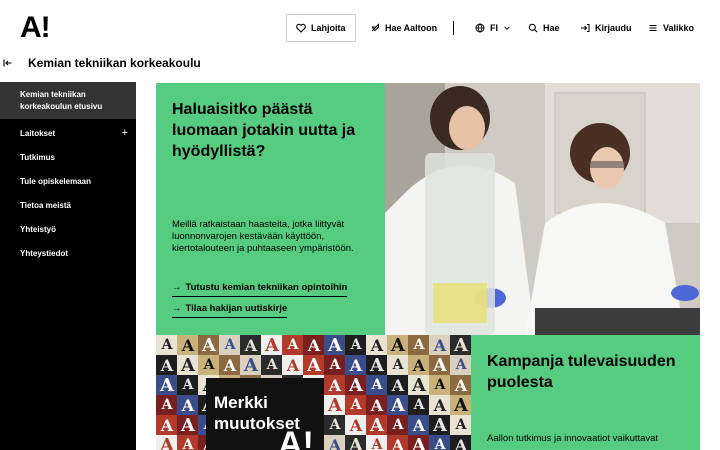 The height and width of the screenshot is (450, 720). What do you see at coordinates (8, 63) in the screenshot?
I see `collapse-sidebar-icon` at bounding box center [8, 63].